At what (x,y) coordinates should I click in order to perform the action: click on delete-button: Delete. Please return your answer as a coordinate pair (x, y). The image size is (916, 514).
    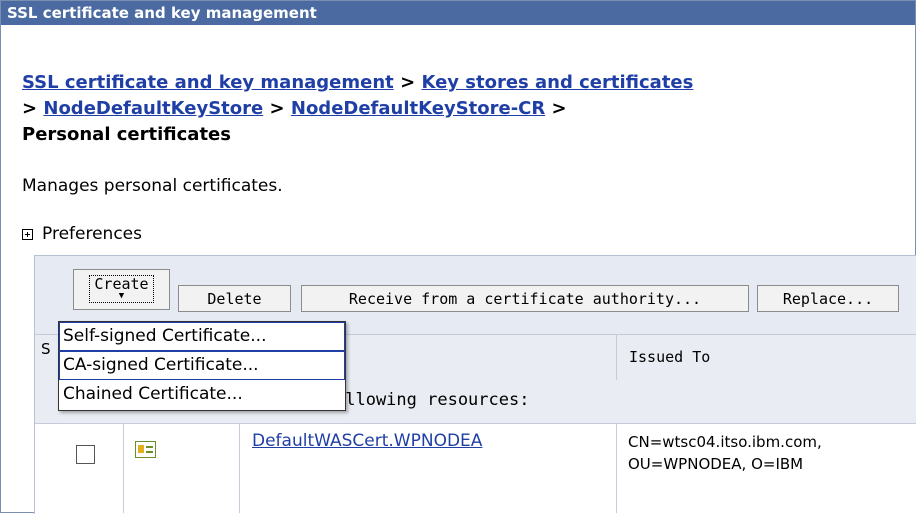
    Looking at the image, I should click on (234, 298).